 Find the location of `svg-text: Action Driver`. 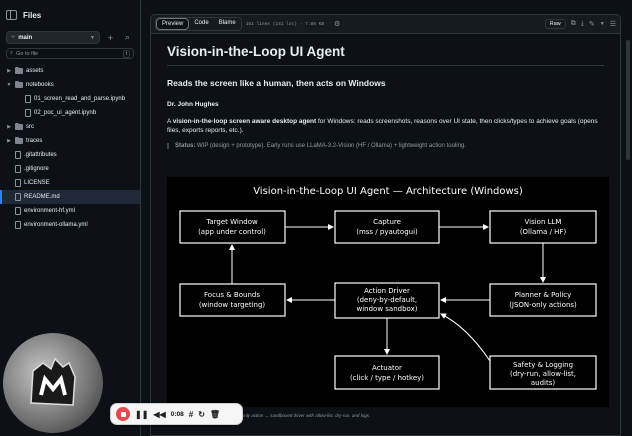

svg-text: Action Driver is located at coordinates (387, 291).